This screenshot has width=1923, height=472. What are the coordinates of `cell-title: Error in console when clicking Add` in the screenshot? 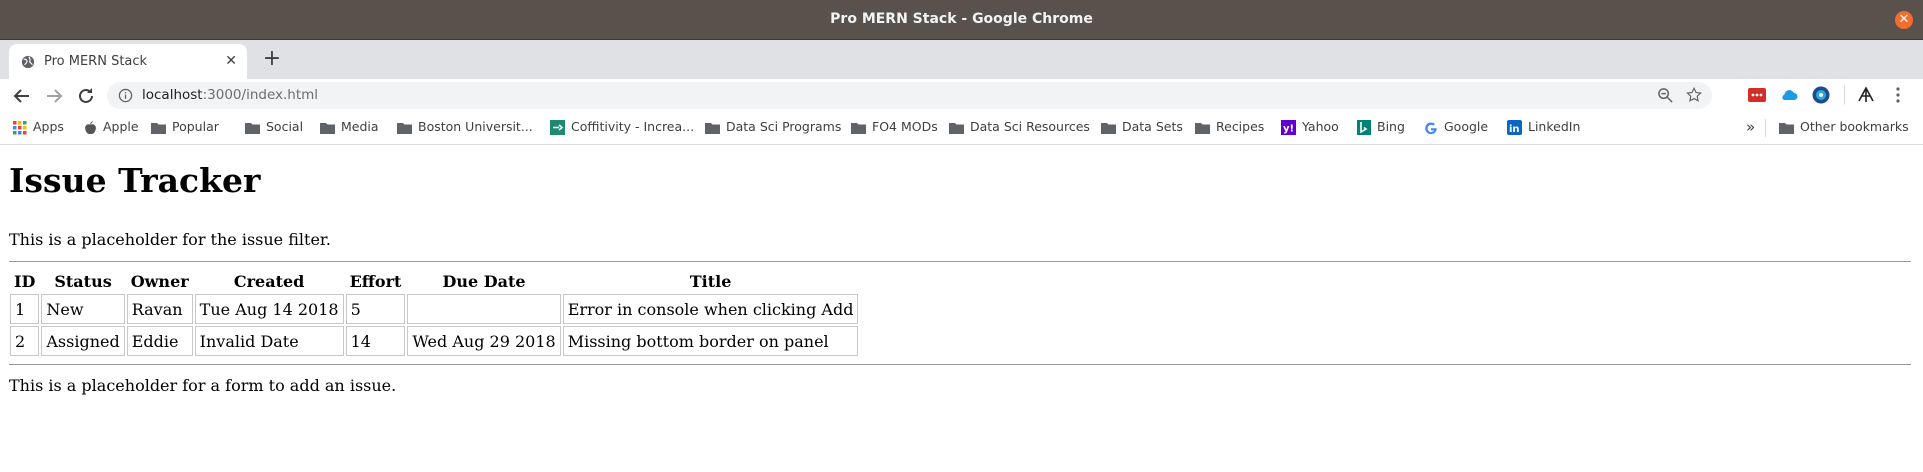 It's located at (710, 309).